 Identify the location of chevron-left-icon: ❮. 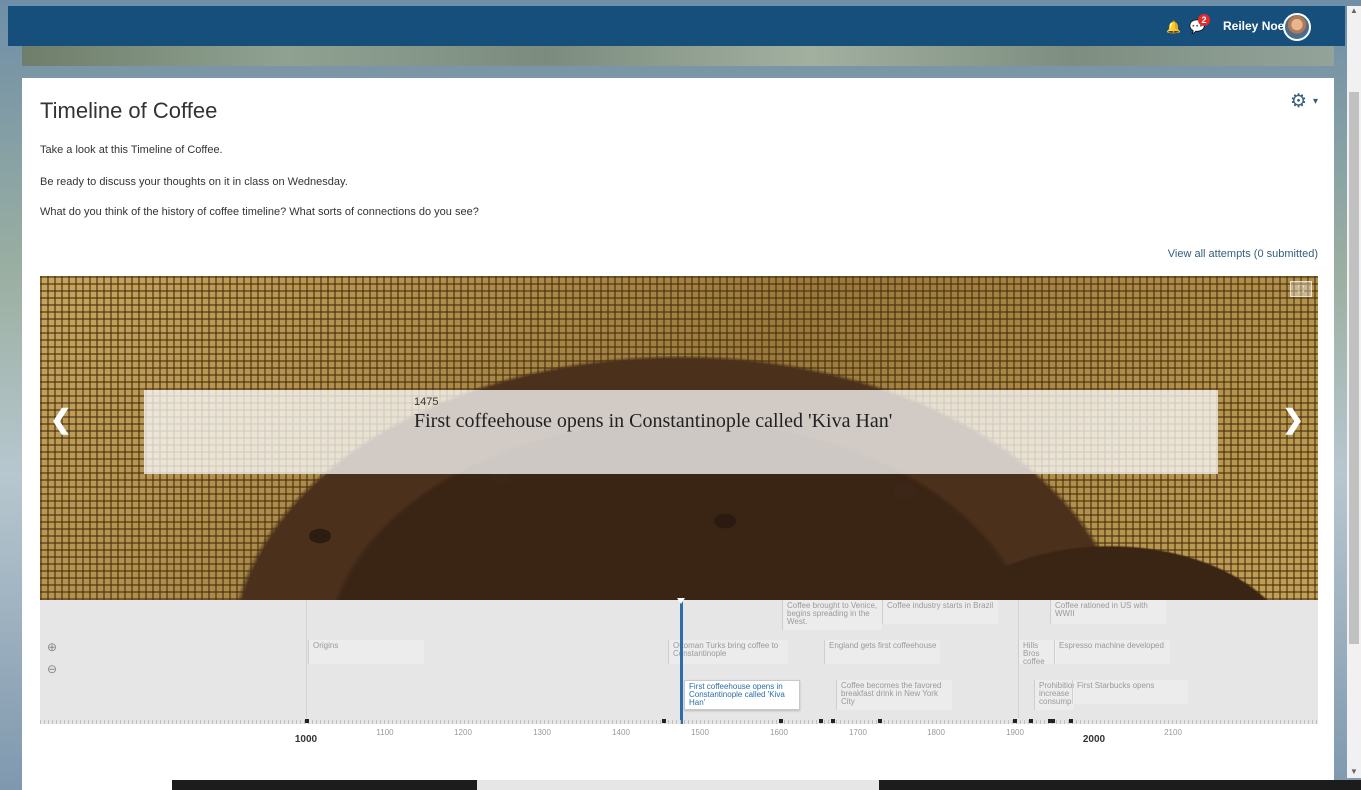
(61, 419).